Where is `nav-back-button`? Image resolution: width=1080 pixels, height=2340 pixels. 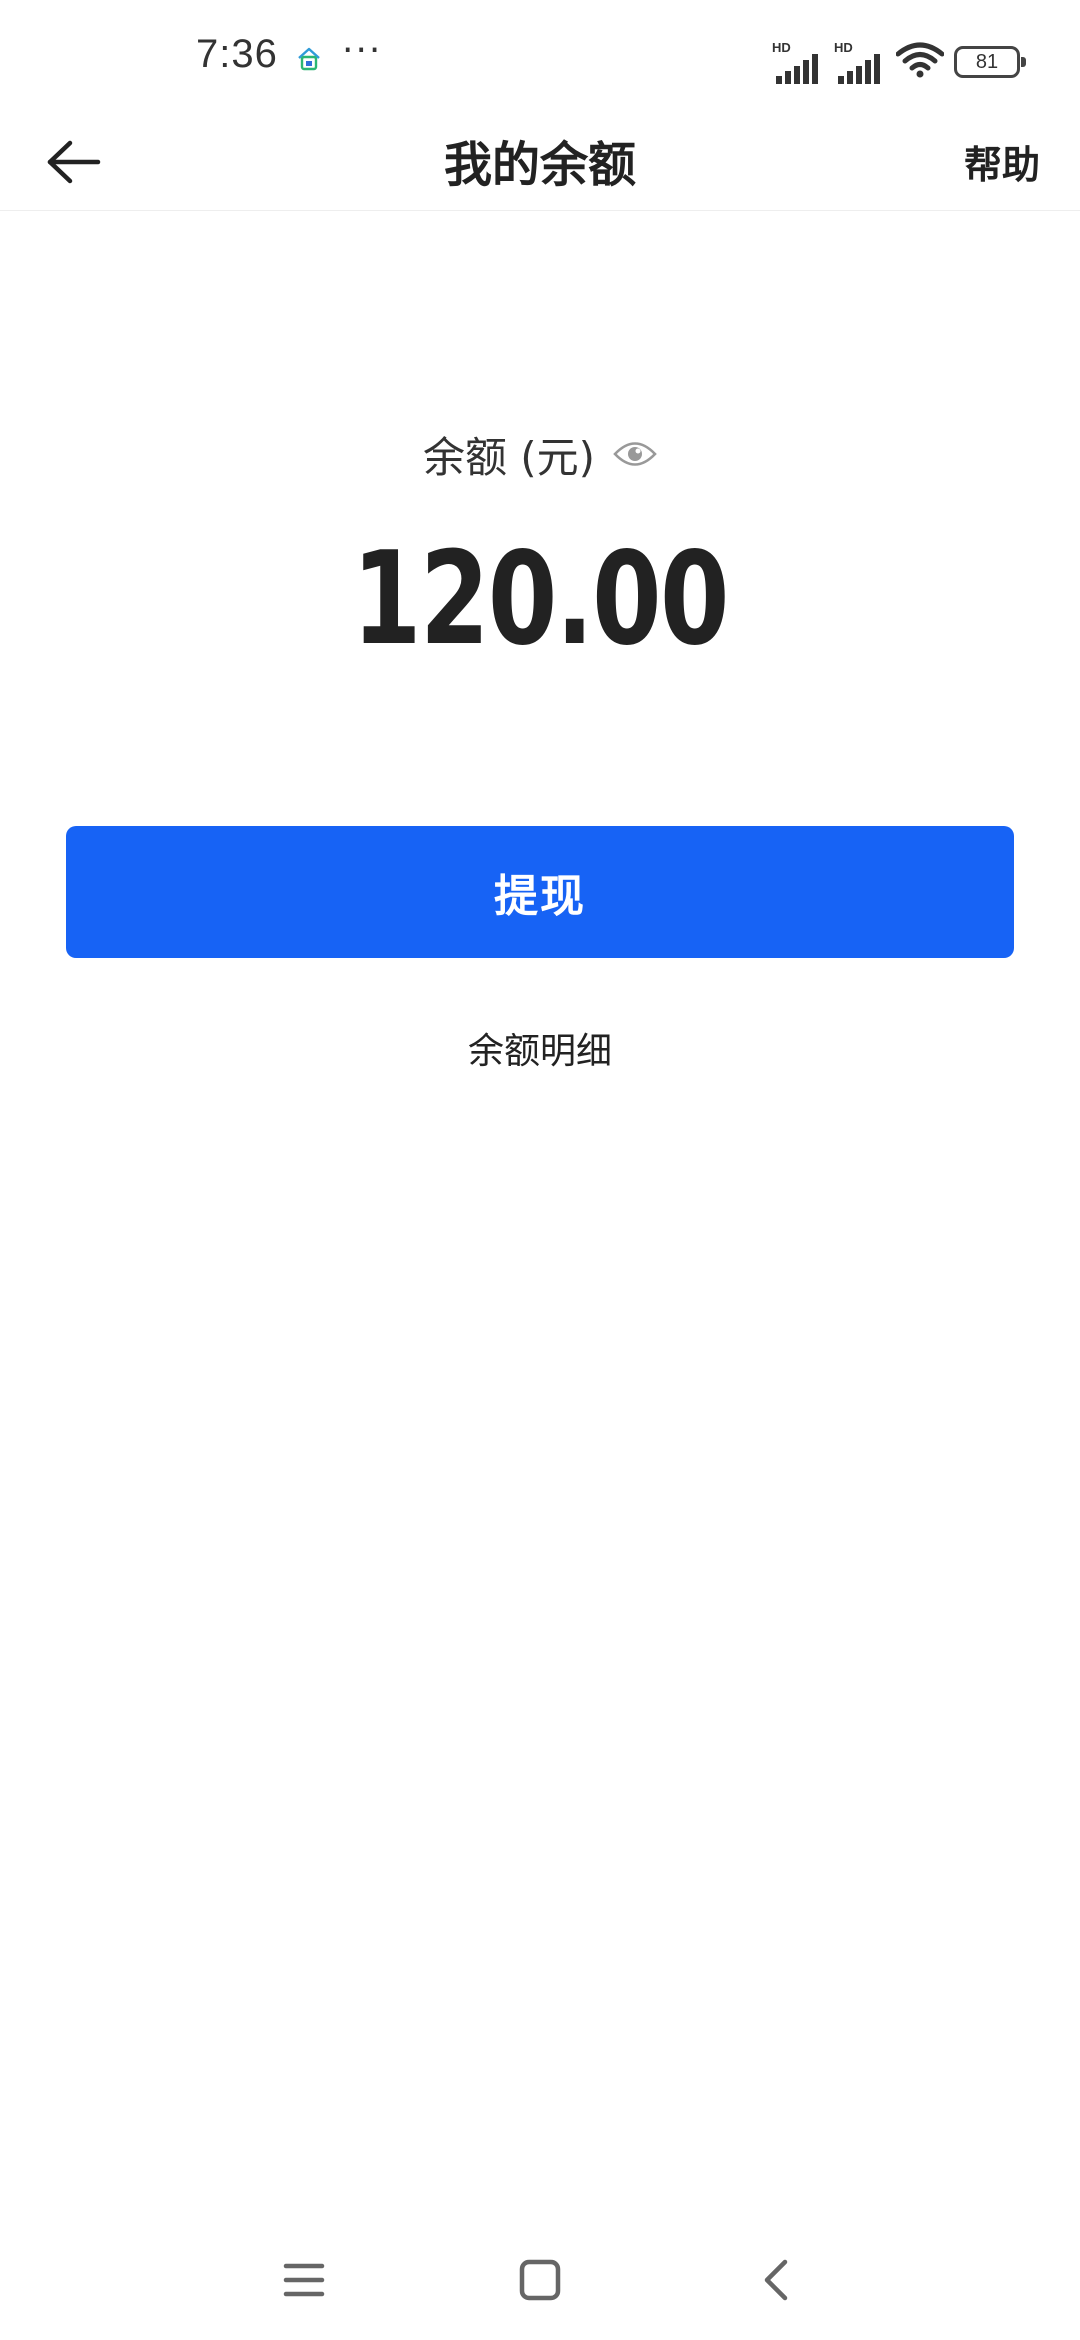 nav-back-button is located at coordinates (776, 2280).